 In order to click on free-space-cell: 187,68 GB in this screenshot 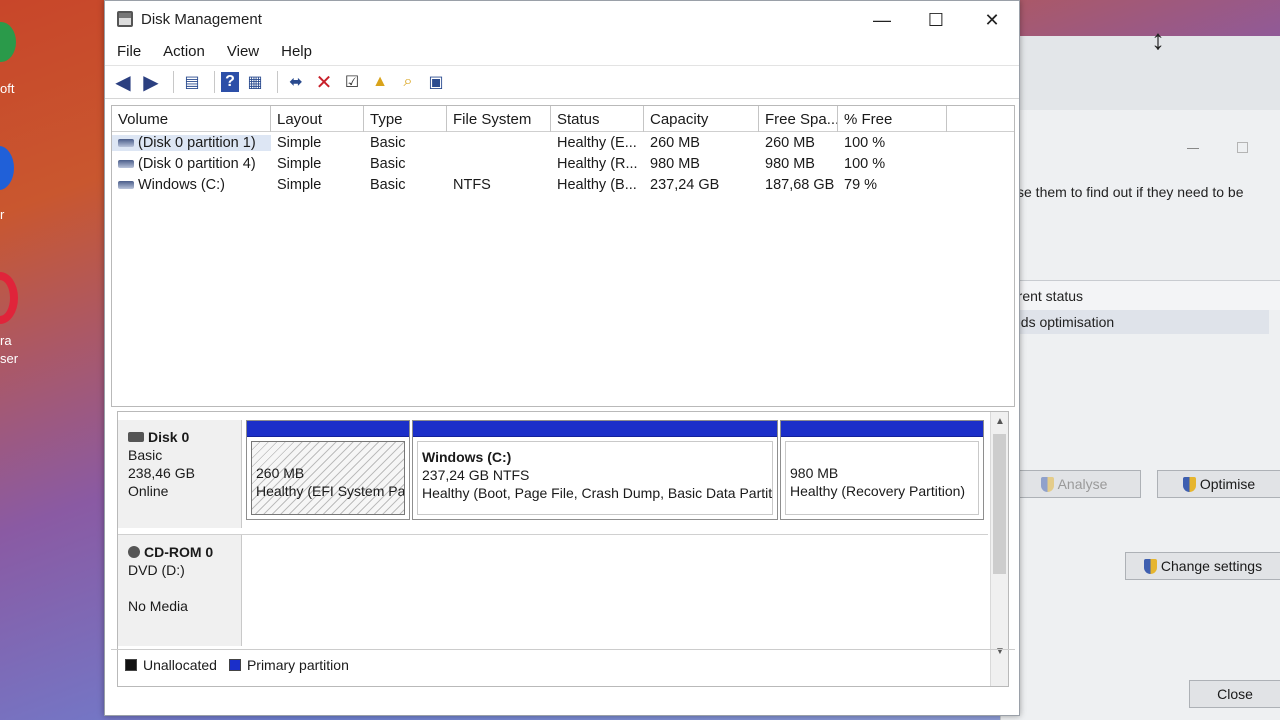, I will do `click(800, 184)`.